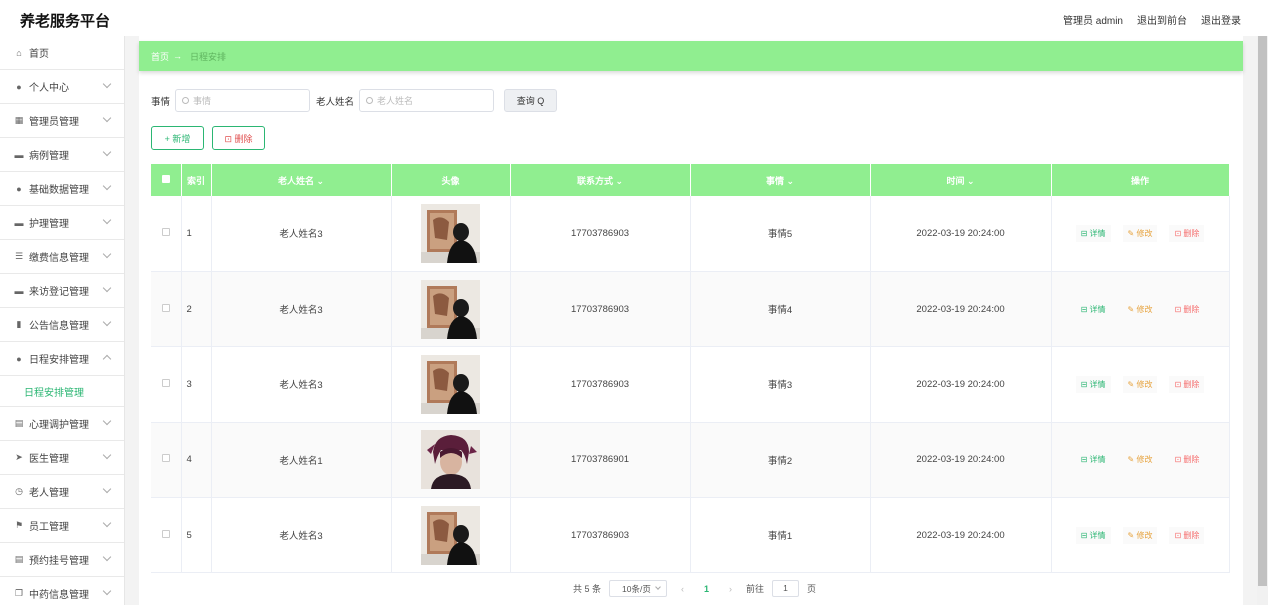 This screenshot has width=1268, height=605. Describe the element at coordinates (161, 102) in the screenshot. I see `event-label: 事情` at that location.